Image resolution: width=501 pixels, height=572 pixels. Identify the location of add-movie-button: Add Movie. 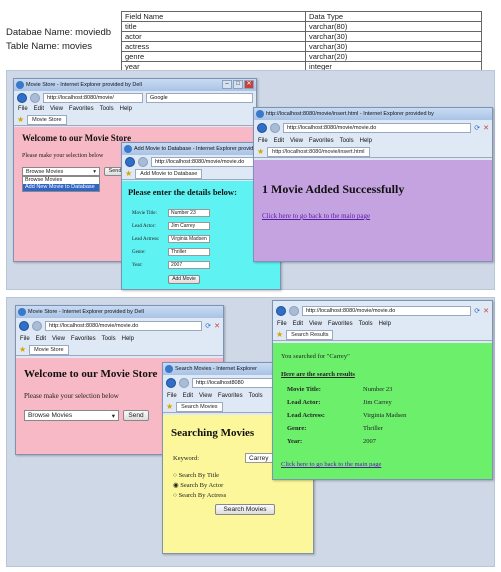
(184, 279).